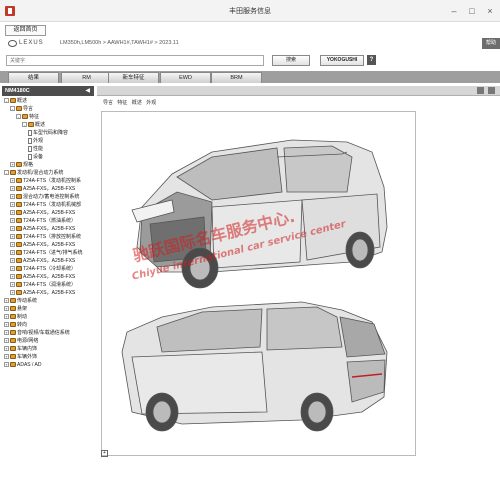 This screenshot has width=500, height=500. What do you see at coordinates (48, 109) in the screenshot?
I see `tree-item: - 导言` at bounding box center [48, 109].